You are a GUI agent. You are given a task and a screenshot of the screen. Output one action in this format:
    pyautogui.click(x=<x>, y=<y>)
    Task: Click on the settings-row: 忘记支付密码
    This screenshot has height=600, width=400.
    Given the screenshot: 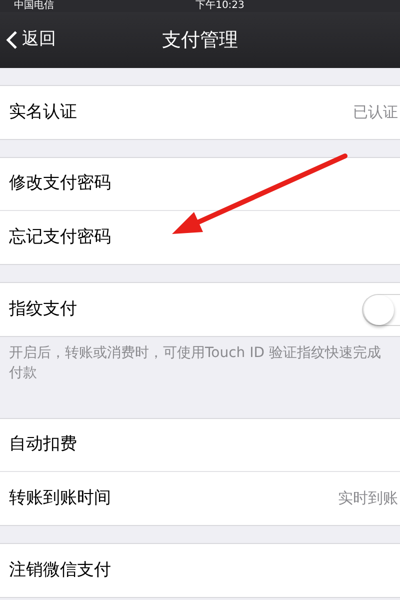 What is the action you would take?
    pyautogui.click(x=200, y=237)
    